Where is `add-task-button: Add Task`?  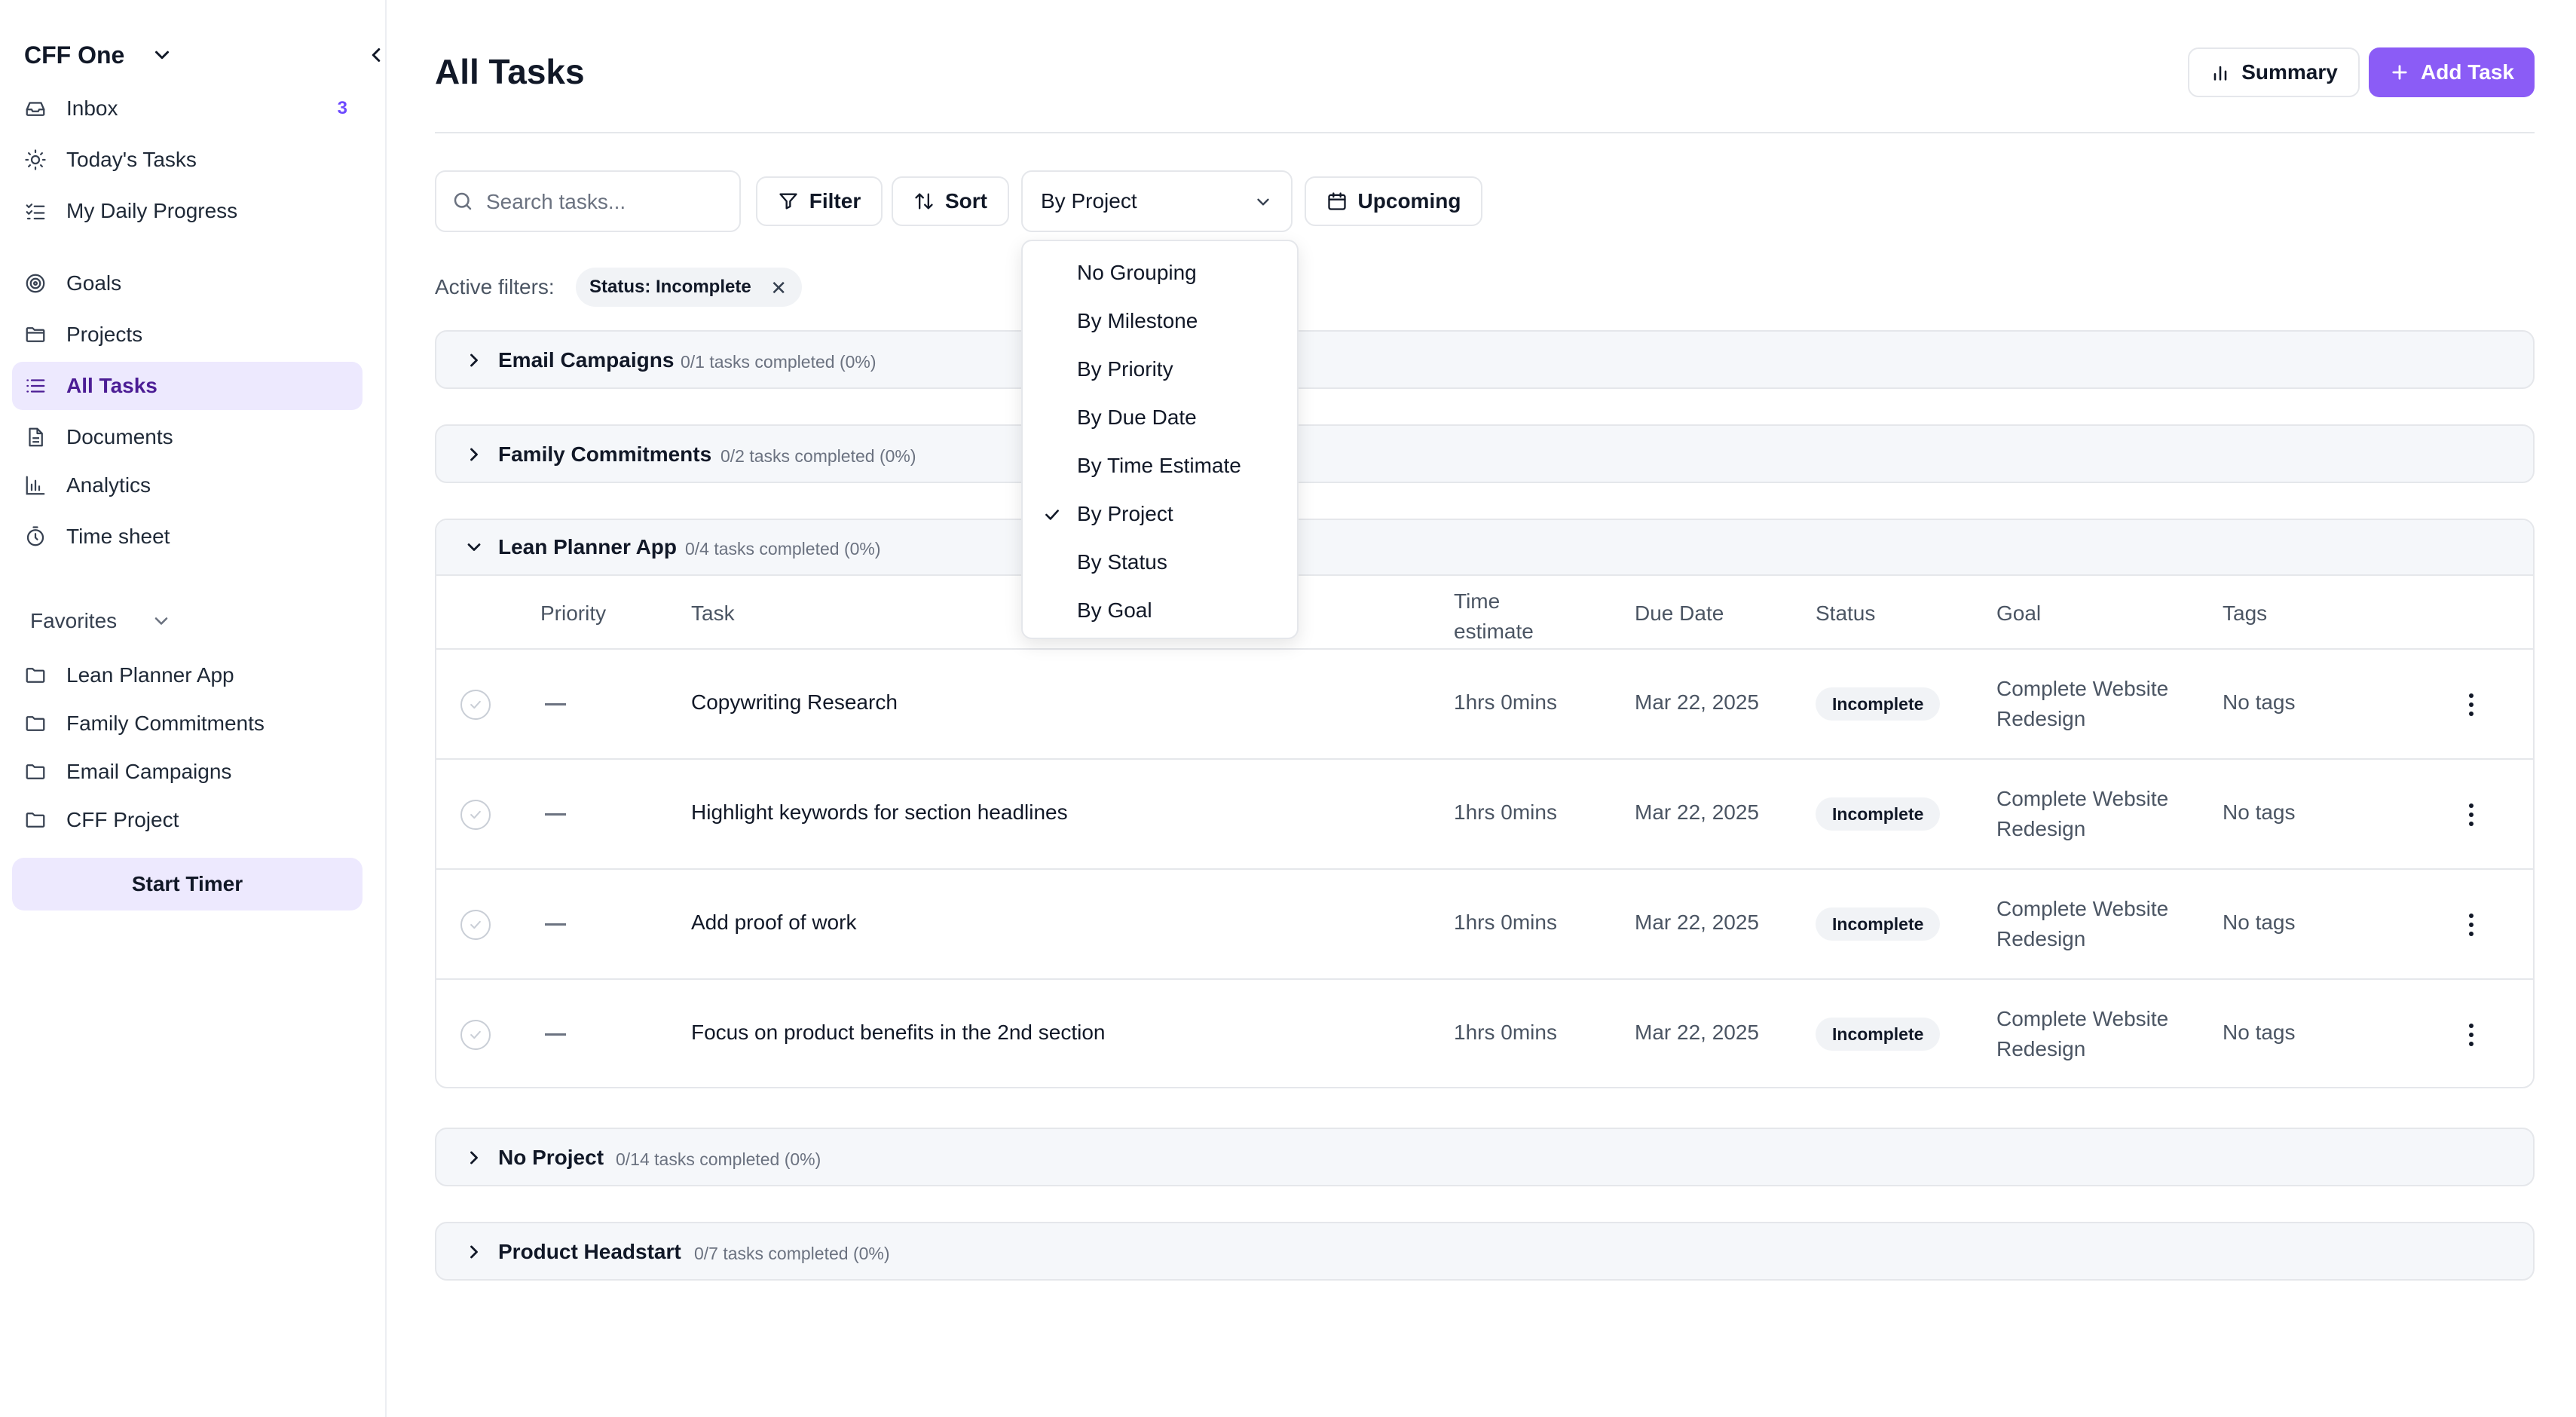 add-task-button: Add Task is located at coordinates (2452, 72).